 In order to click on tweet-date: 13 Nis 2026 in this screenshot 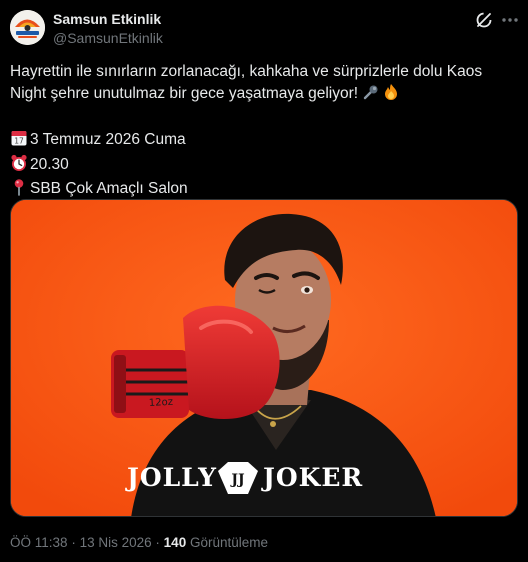, I will do `click(116, 542)`.